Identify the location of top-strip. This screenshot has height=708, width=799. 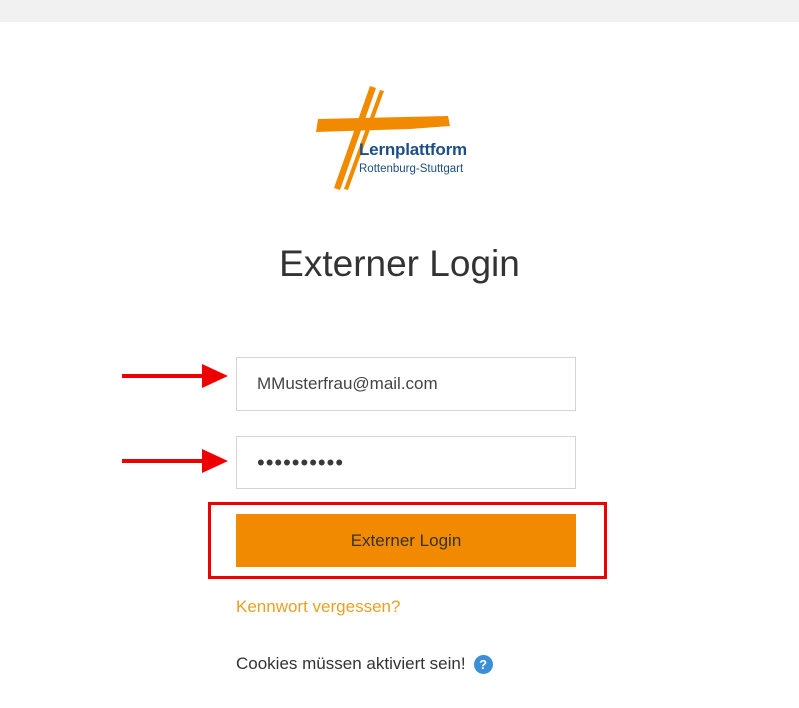
(399, 11).